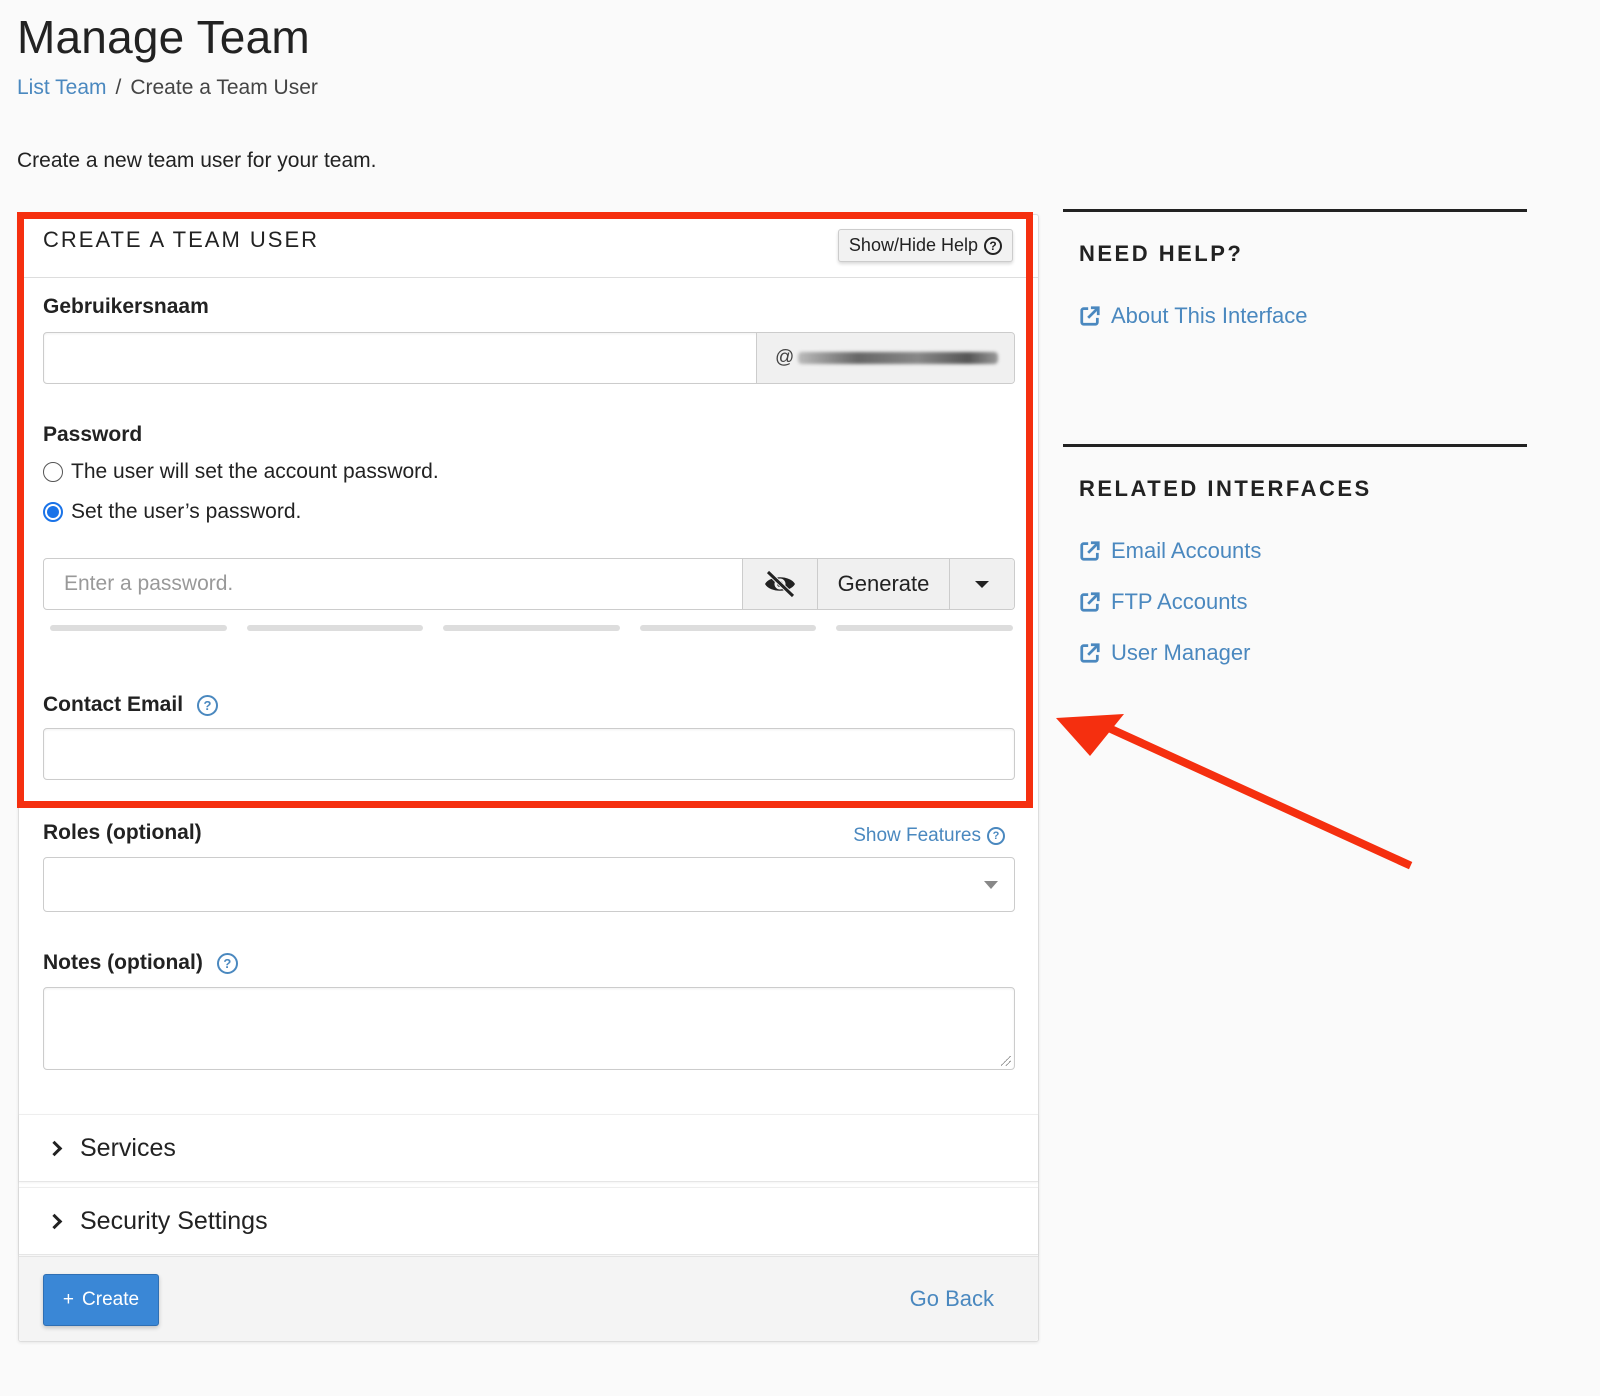 The image size is (1600, 1396). What do you see at coordinates (1234, 792) in the screenshot?
I see `annotation-arrow-icon` at bounding box center [1234, 792].